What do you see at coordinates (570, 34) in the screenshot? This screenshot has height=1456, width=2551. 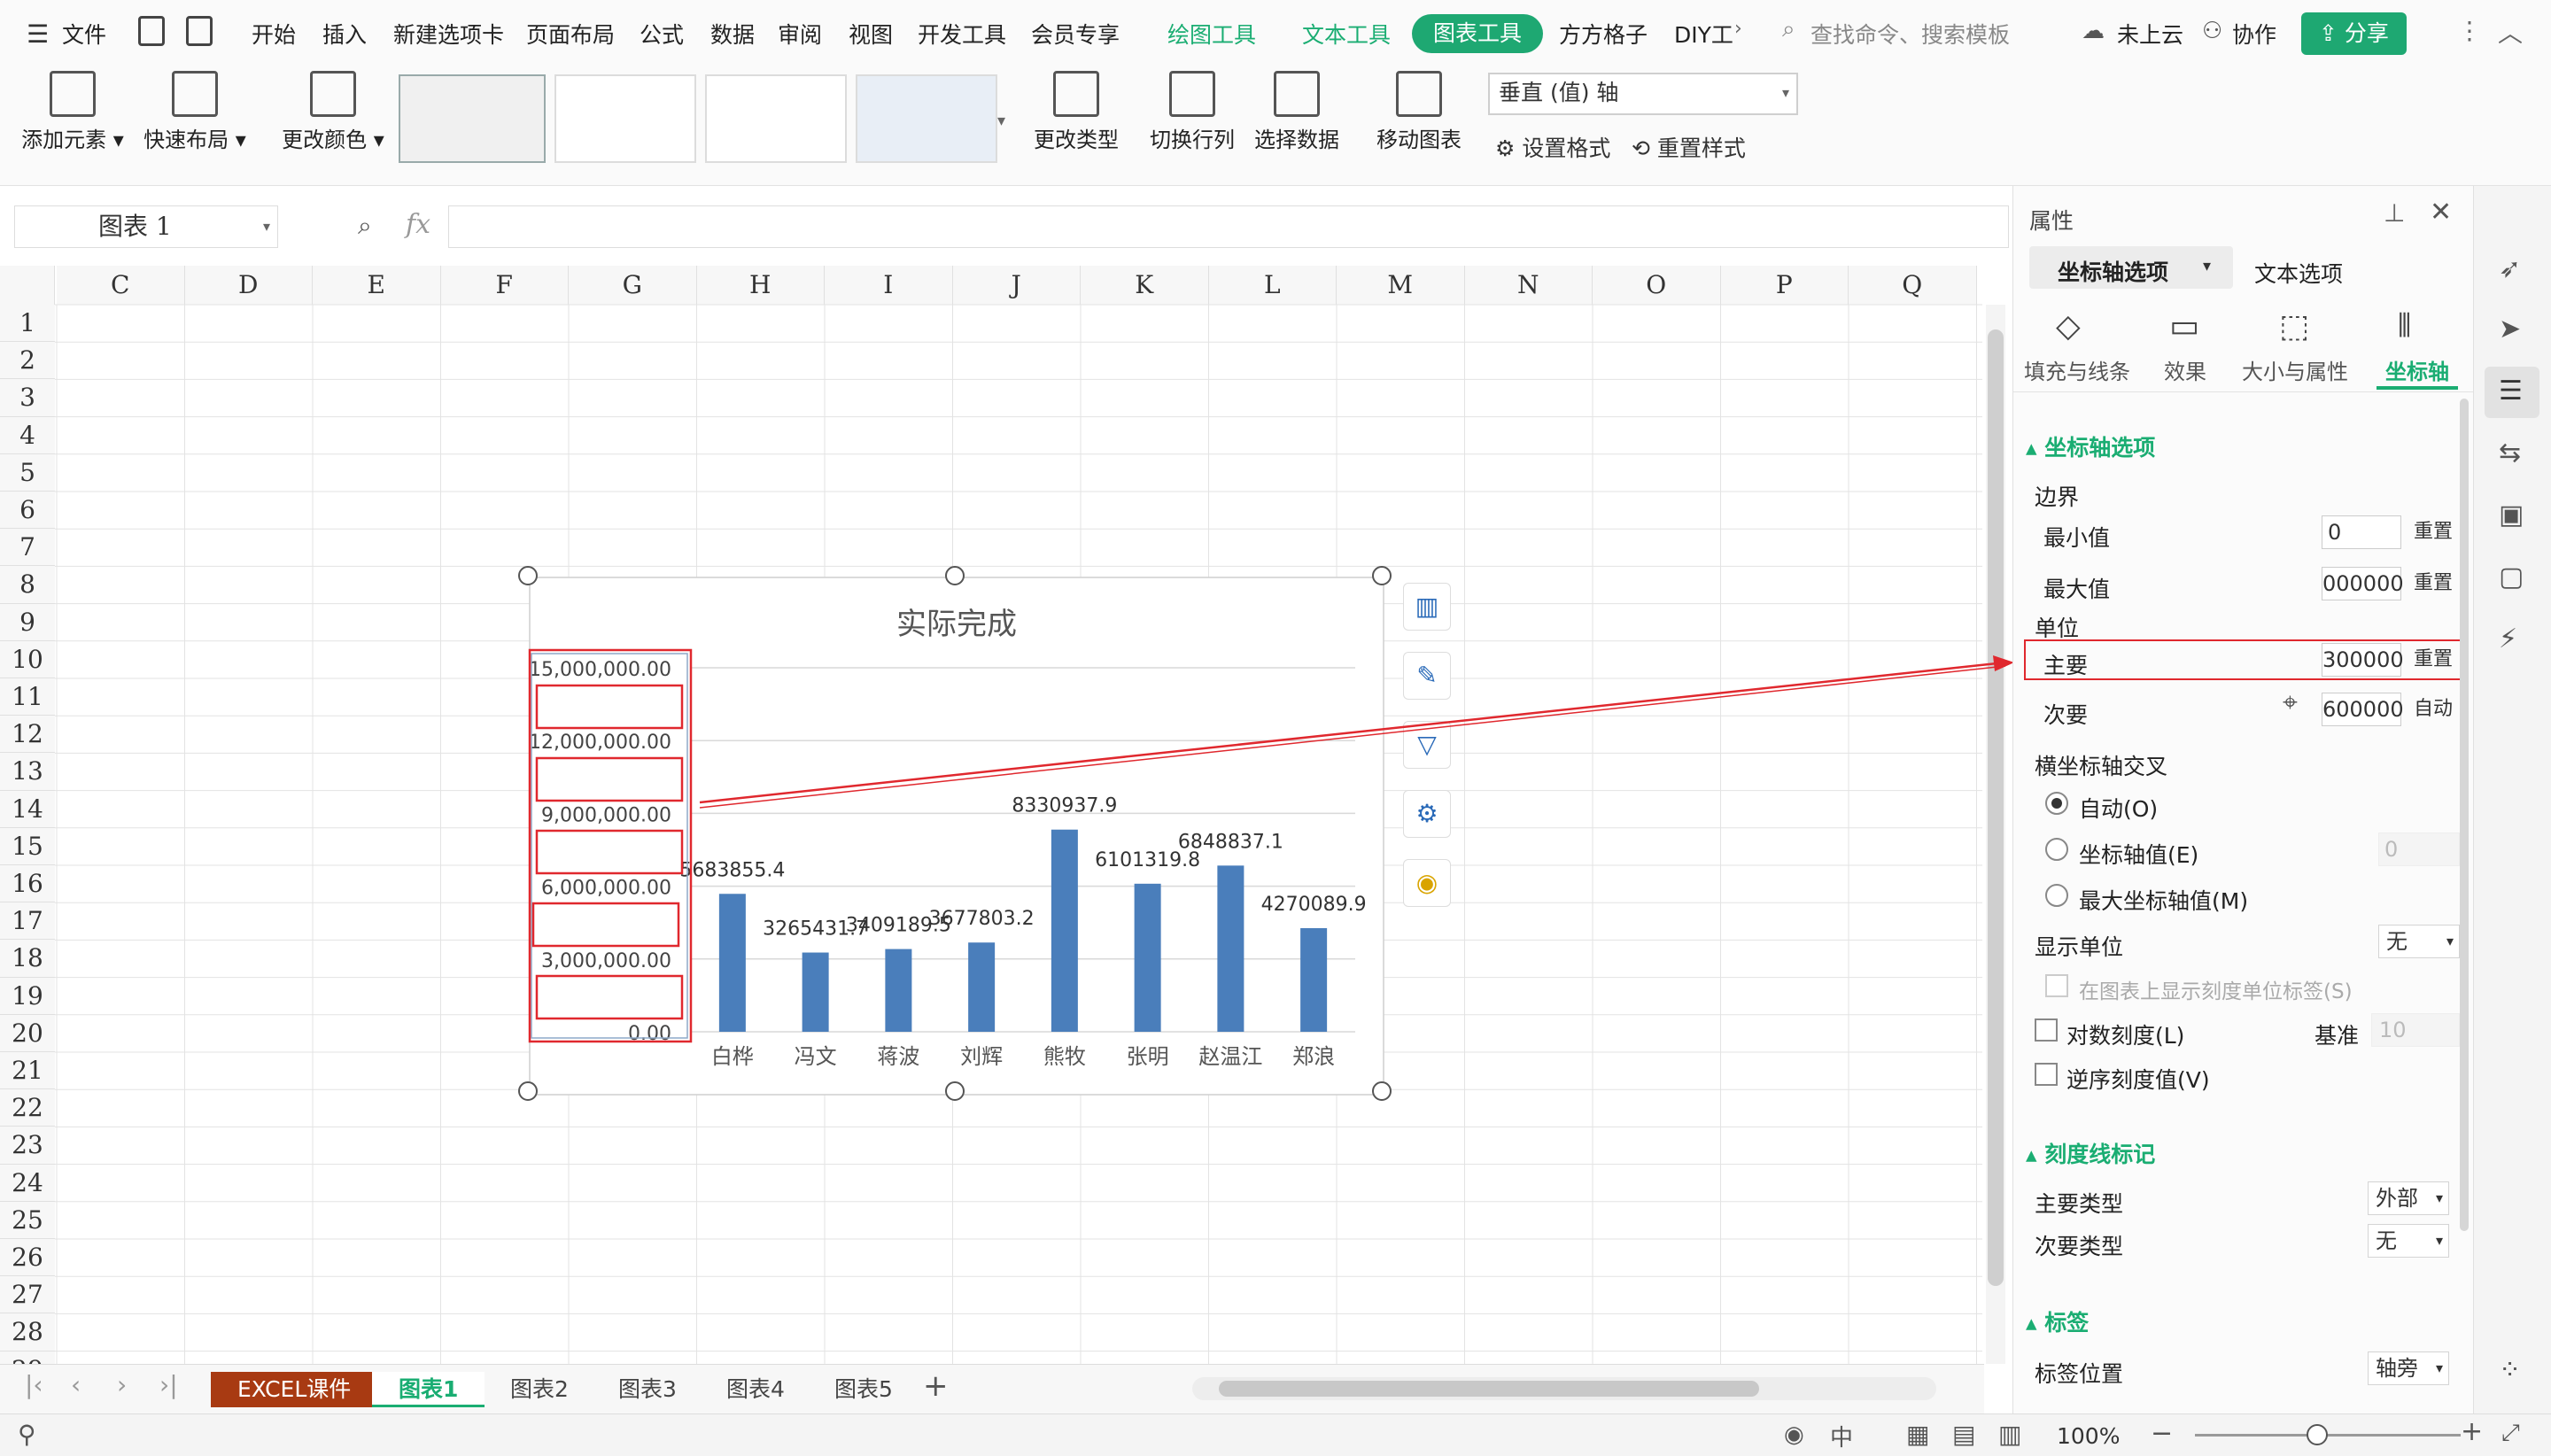 I see `tab-page-layout: 页面布局` at bounding box center [570, 34].